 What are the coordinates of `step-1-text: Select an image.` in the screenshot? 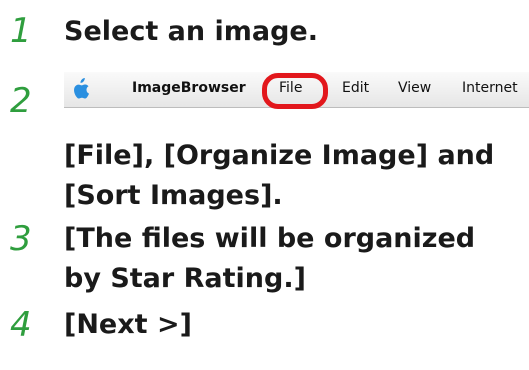 It's located at (191, 31).